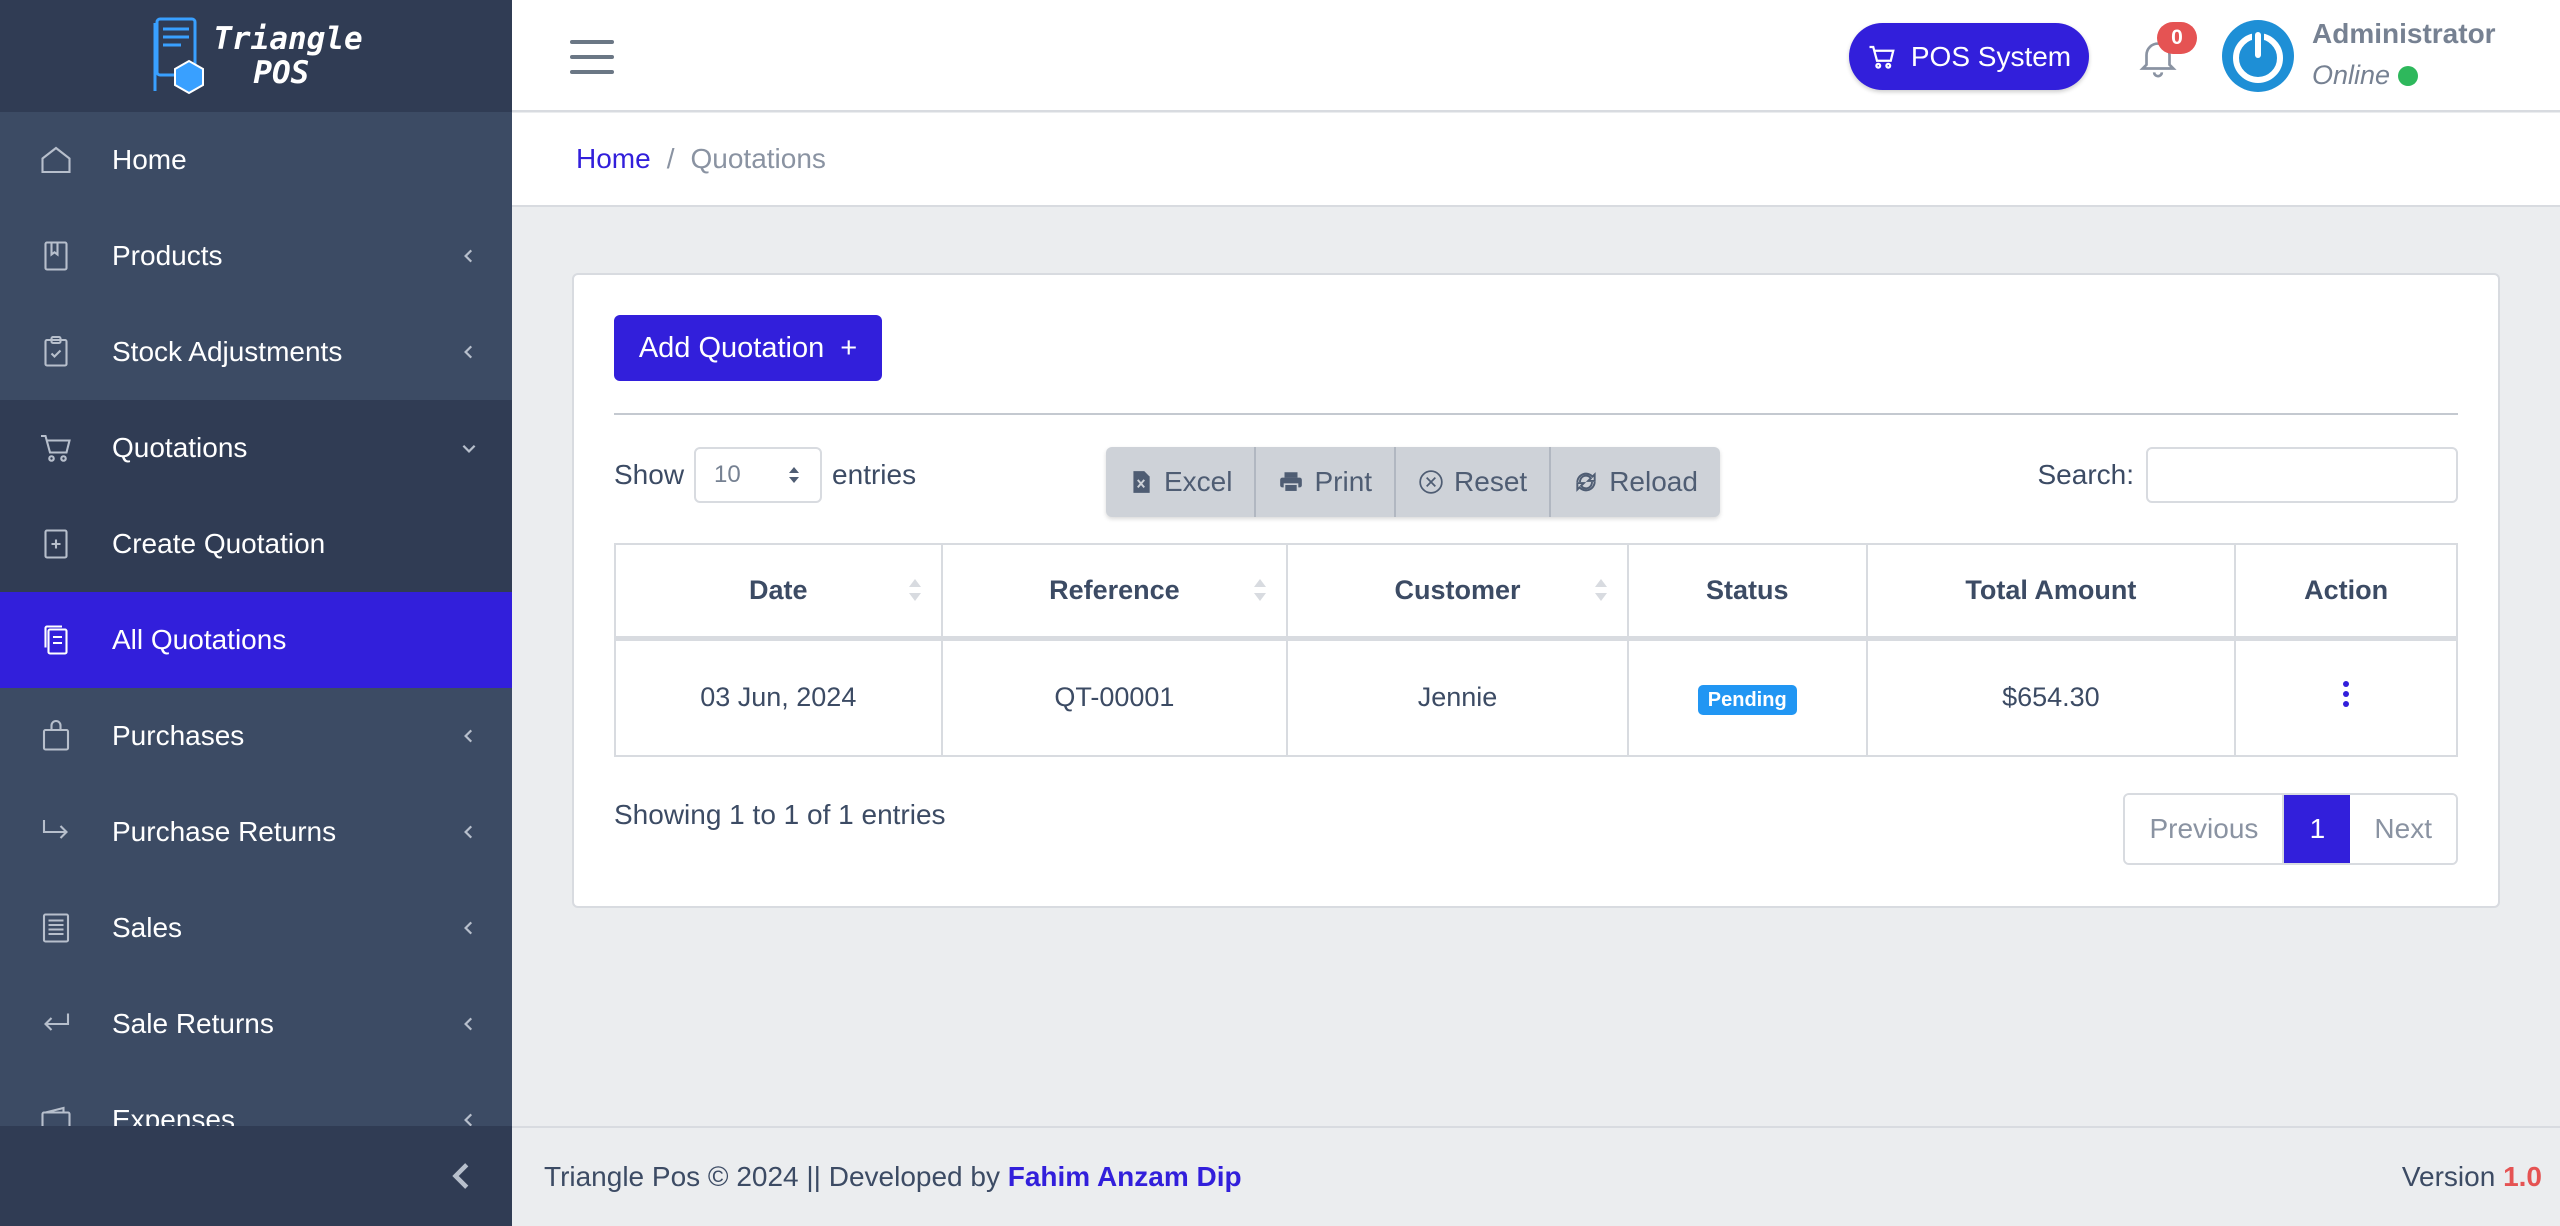  What do you see at coordinates (256, 448) in the screenshot?
I see `sidebar-item-quotations: Quotations` at bounding box center [256, 448].